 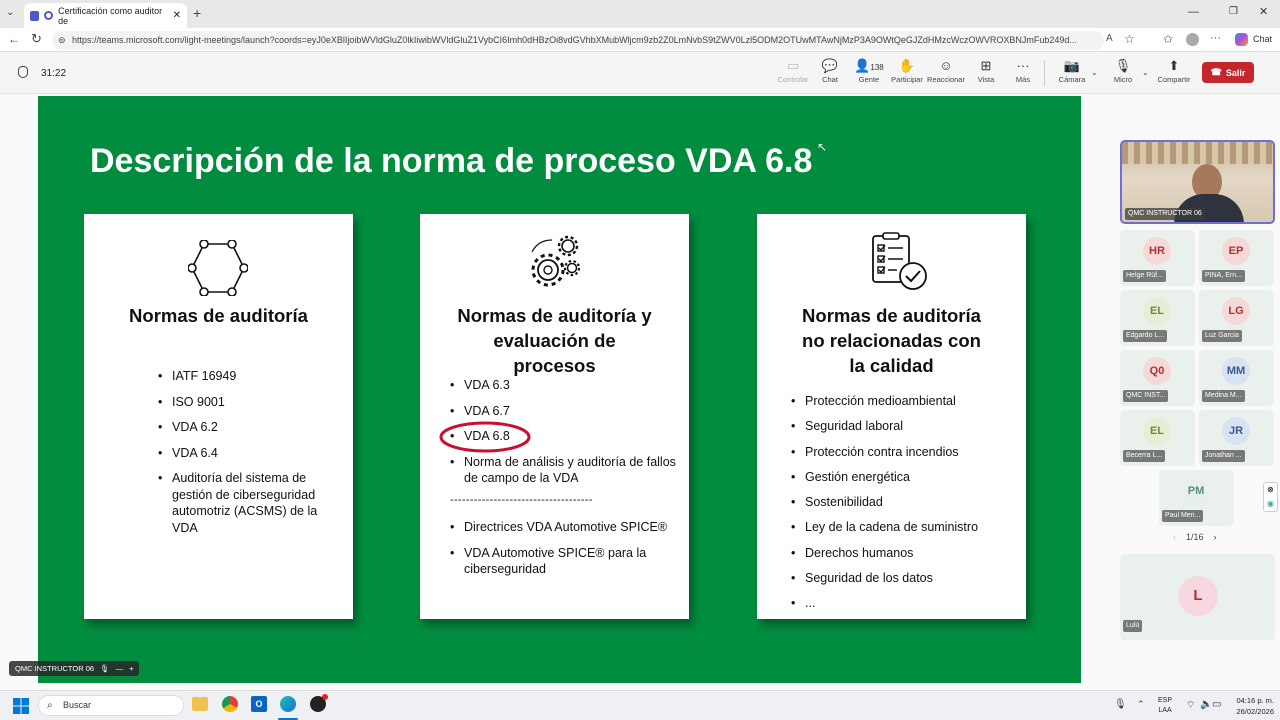 What do you see at coordinates (1216, 704) in the screenshot?
I see `battery-icon: ▭` at bounding box center [1216, 704].